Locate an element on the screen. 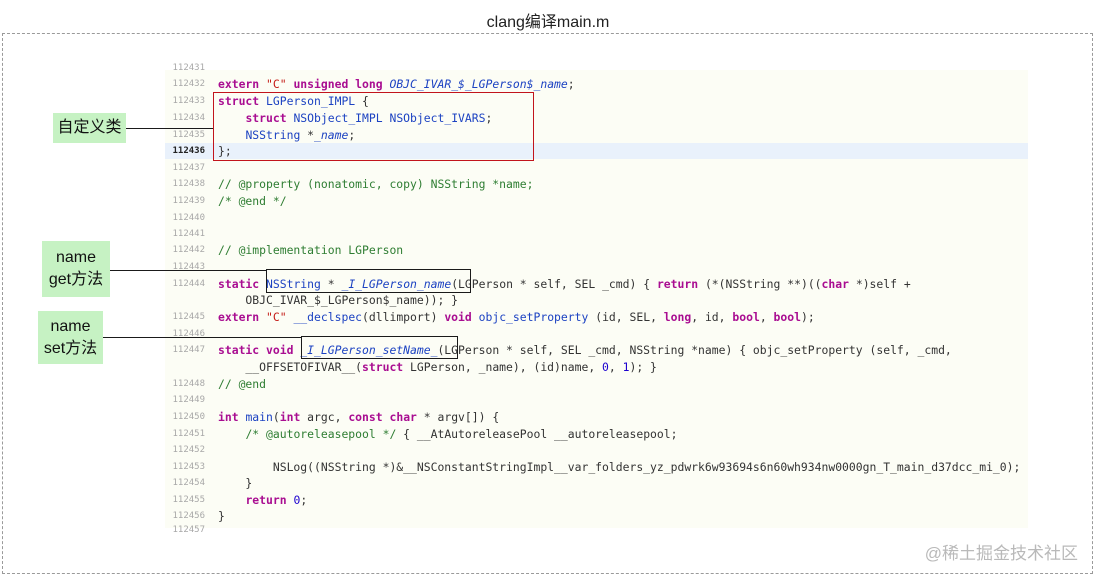  code-line: 112439 /* @end */ is located at coordinates (226, 201).